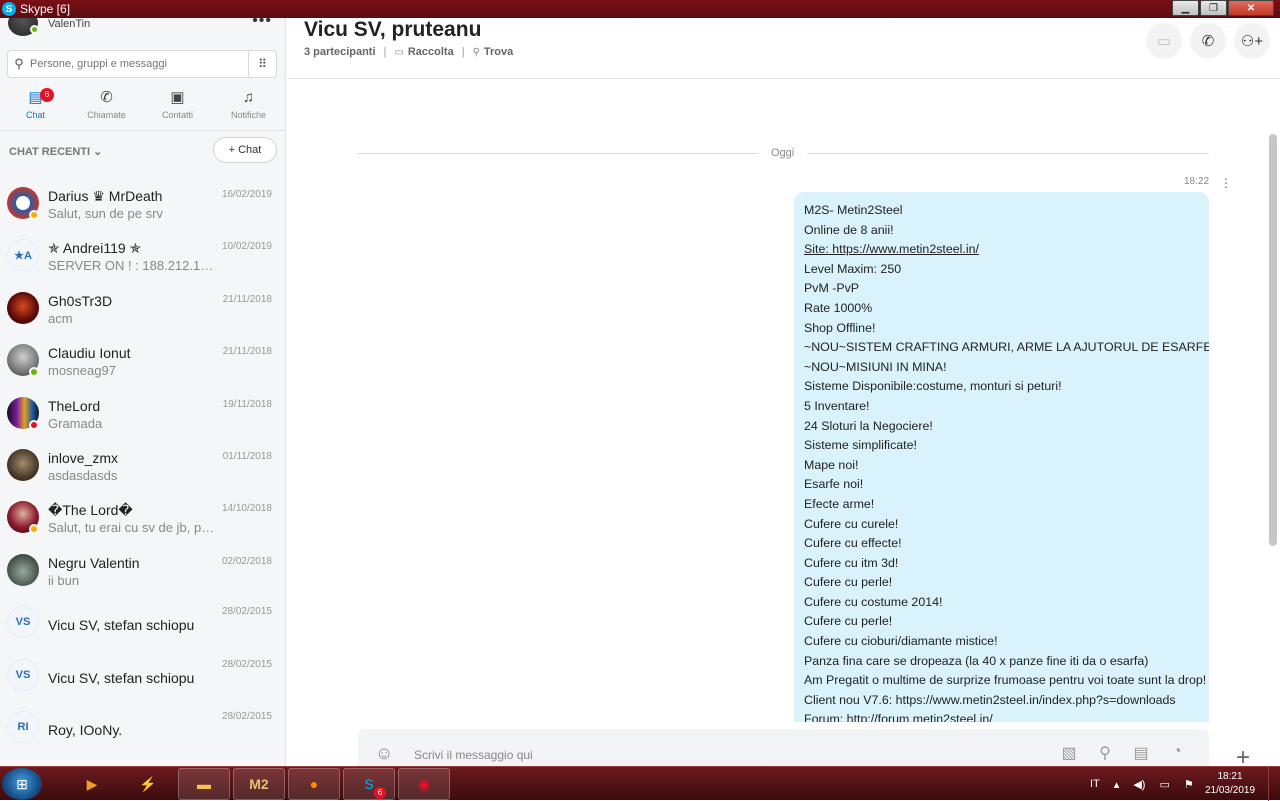 The height and width of the screenshot is (801, 1280). Describe the element at coordinates (139, 64) in the screenshot. I see `search-input` at that location.